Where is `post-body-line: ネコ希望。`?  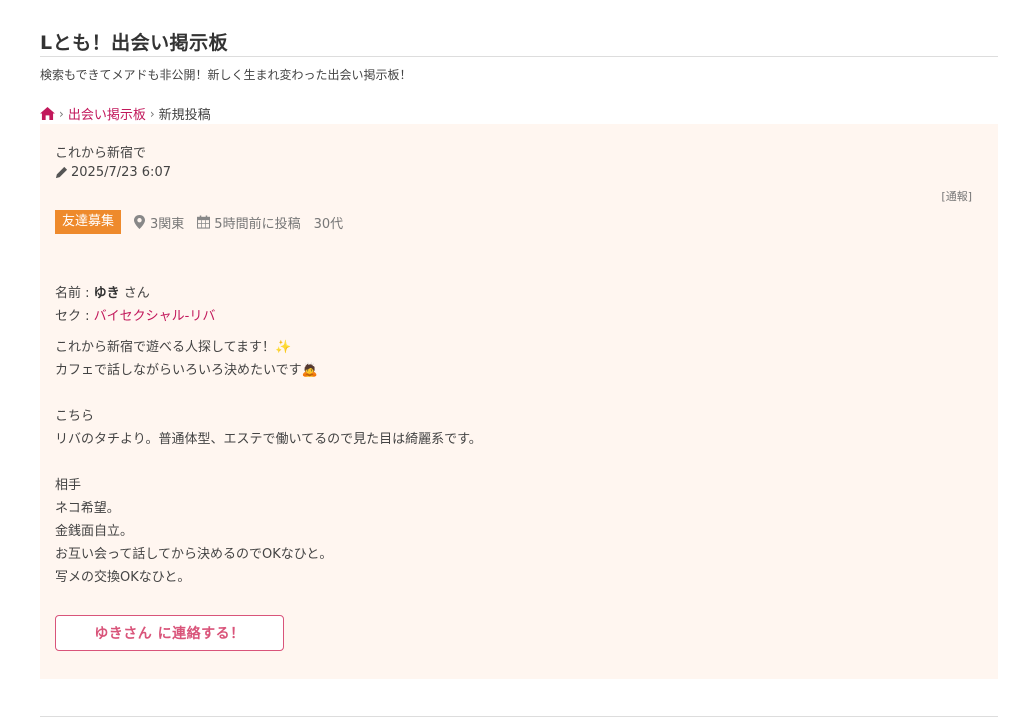 post-body-line: ネコ希望。 is located at coordinates (87, 508).